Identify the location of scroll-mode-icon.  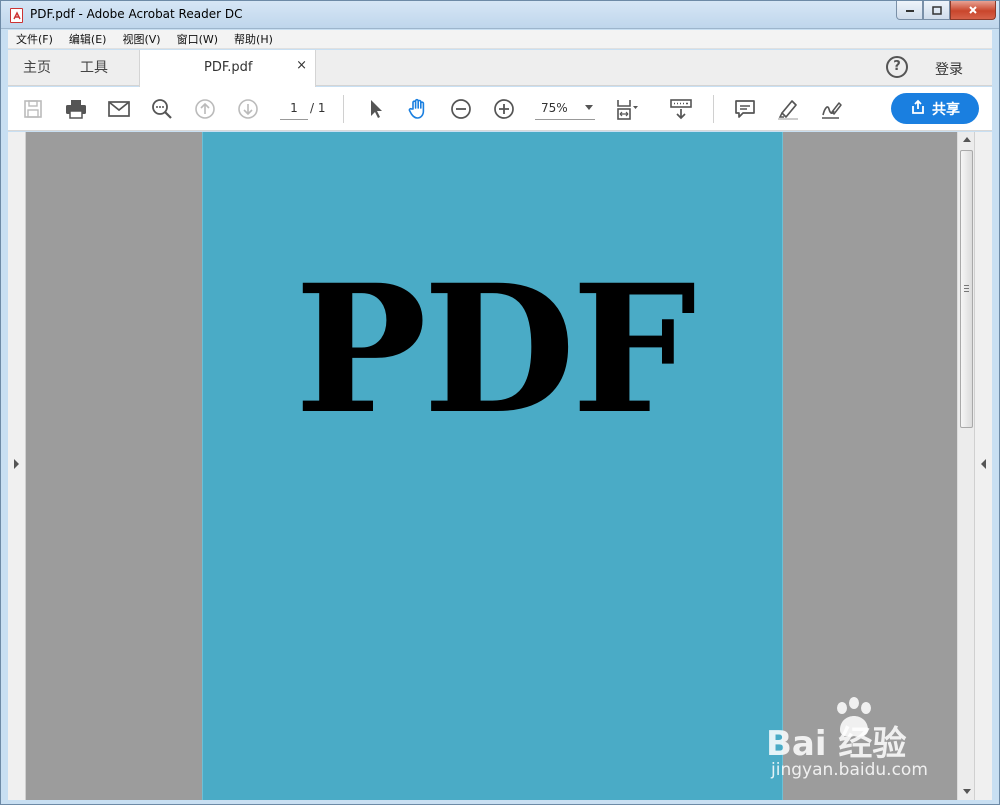
(681, 109).